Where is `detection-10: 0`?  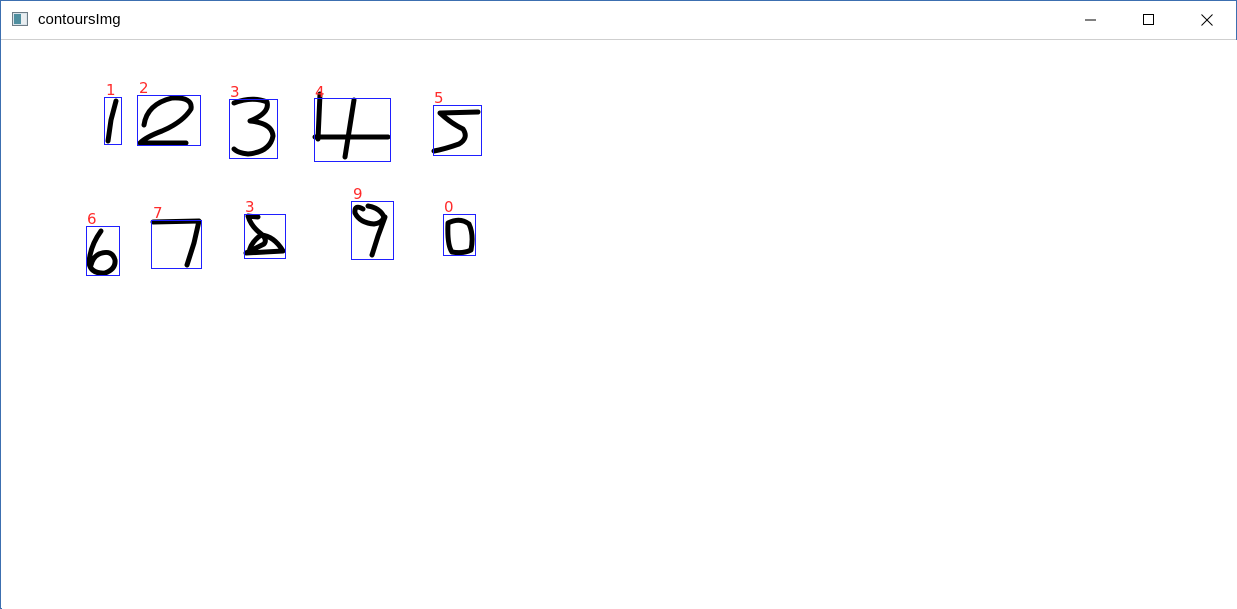
detection-10: 0 is located at coordinates (459, 227).